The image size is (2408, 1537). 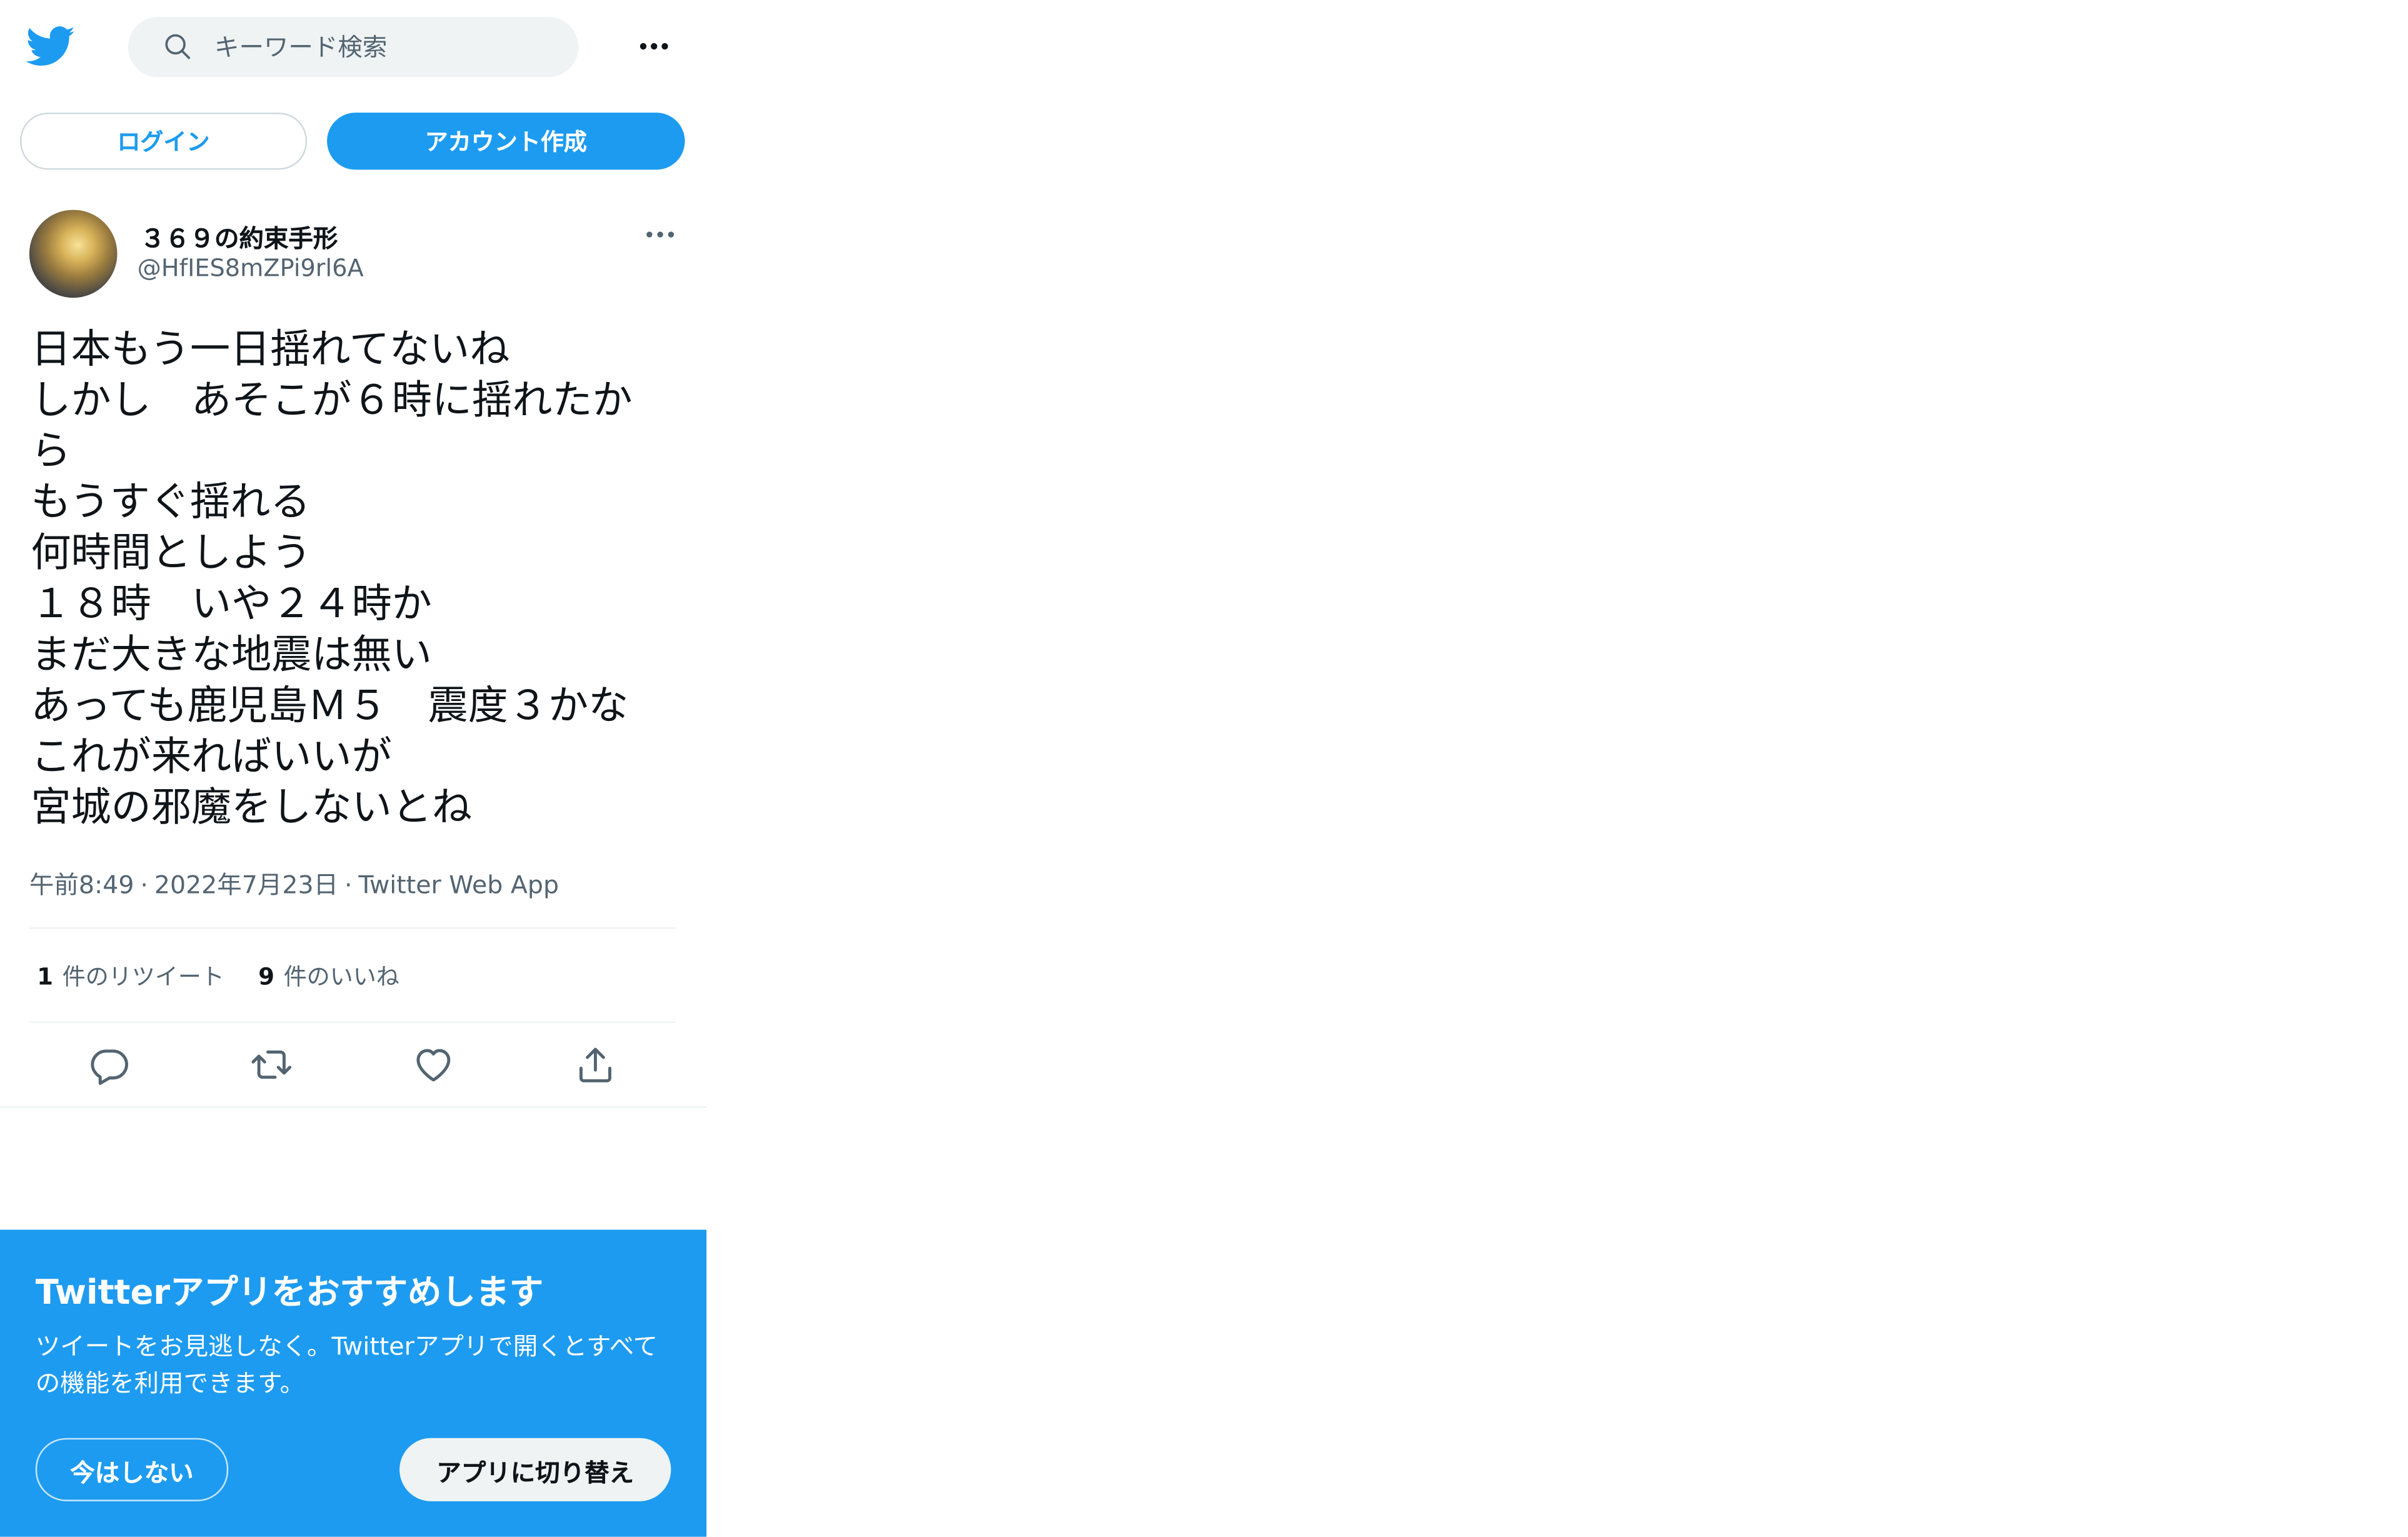 What do you see at coordinates (346, 1364) in the screenshot?
I see `banner-description: ツイートをお見逃しなく。Twitterアプリで開くとすべての機能を利用できます。` at bounding box center [346, 1364].